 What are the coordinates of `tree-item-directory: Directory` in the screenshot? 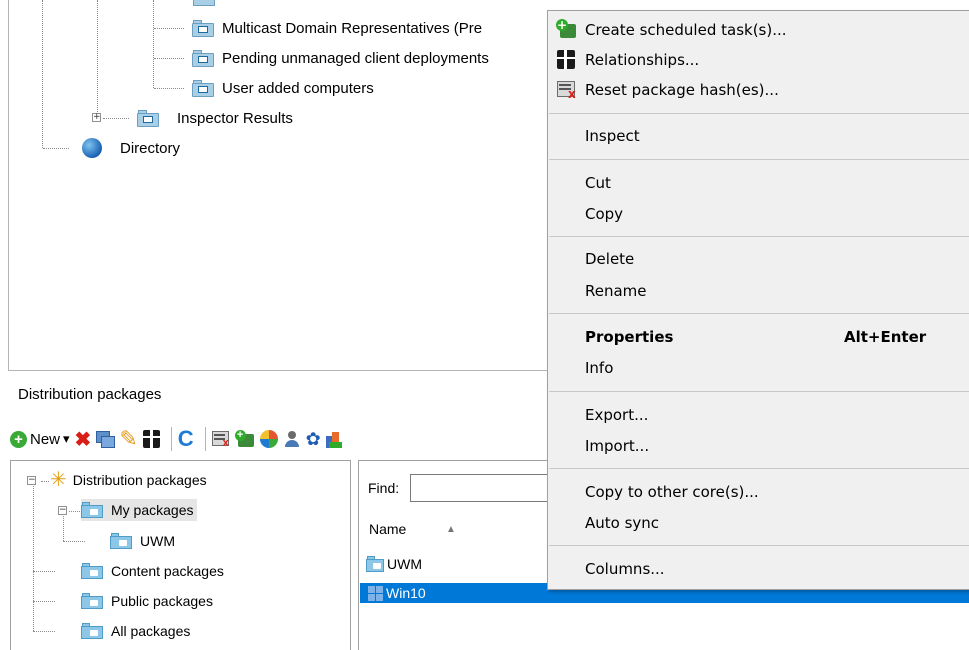 It's located at (131, 148).